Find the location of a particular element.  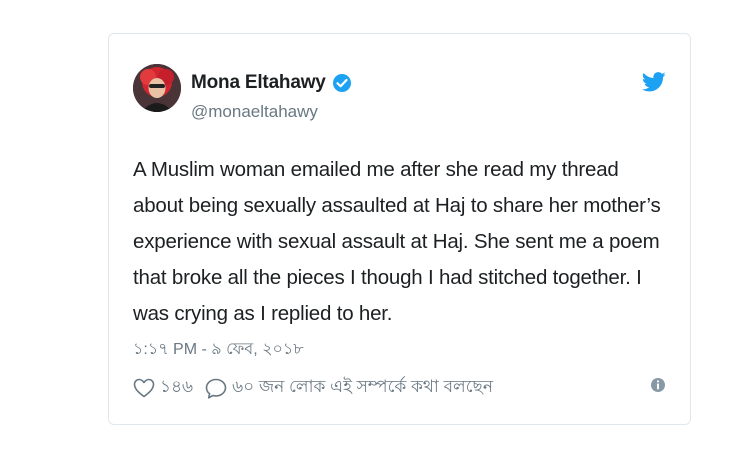

reply-text: ৬০ জন লোক এই সম্পর্কে কথা বলছেন is located at coordinates (362, 386).